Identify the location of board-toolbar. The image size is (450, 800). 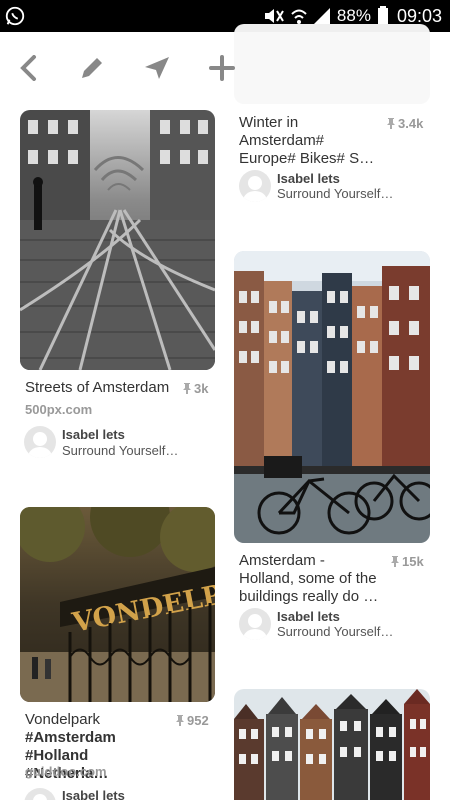
(225, 68).